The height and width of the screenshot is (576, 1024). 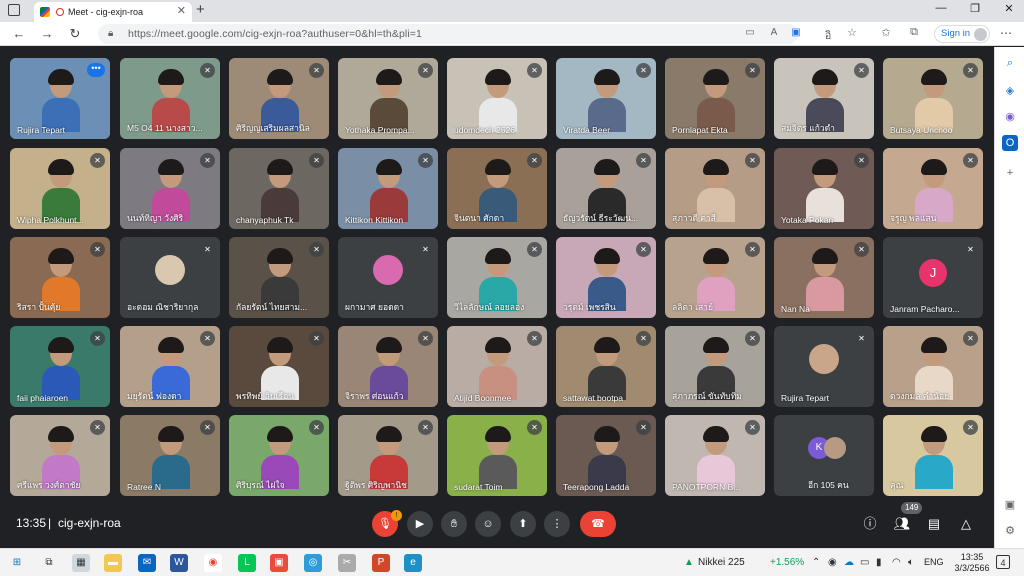 What do you see at coordinates (715, 277) in the screenshot?
I see `participant-tile: ✕ ลลิตา เสาย์` at bounding box center [715, 277].